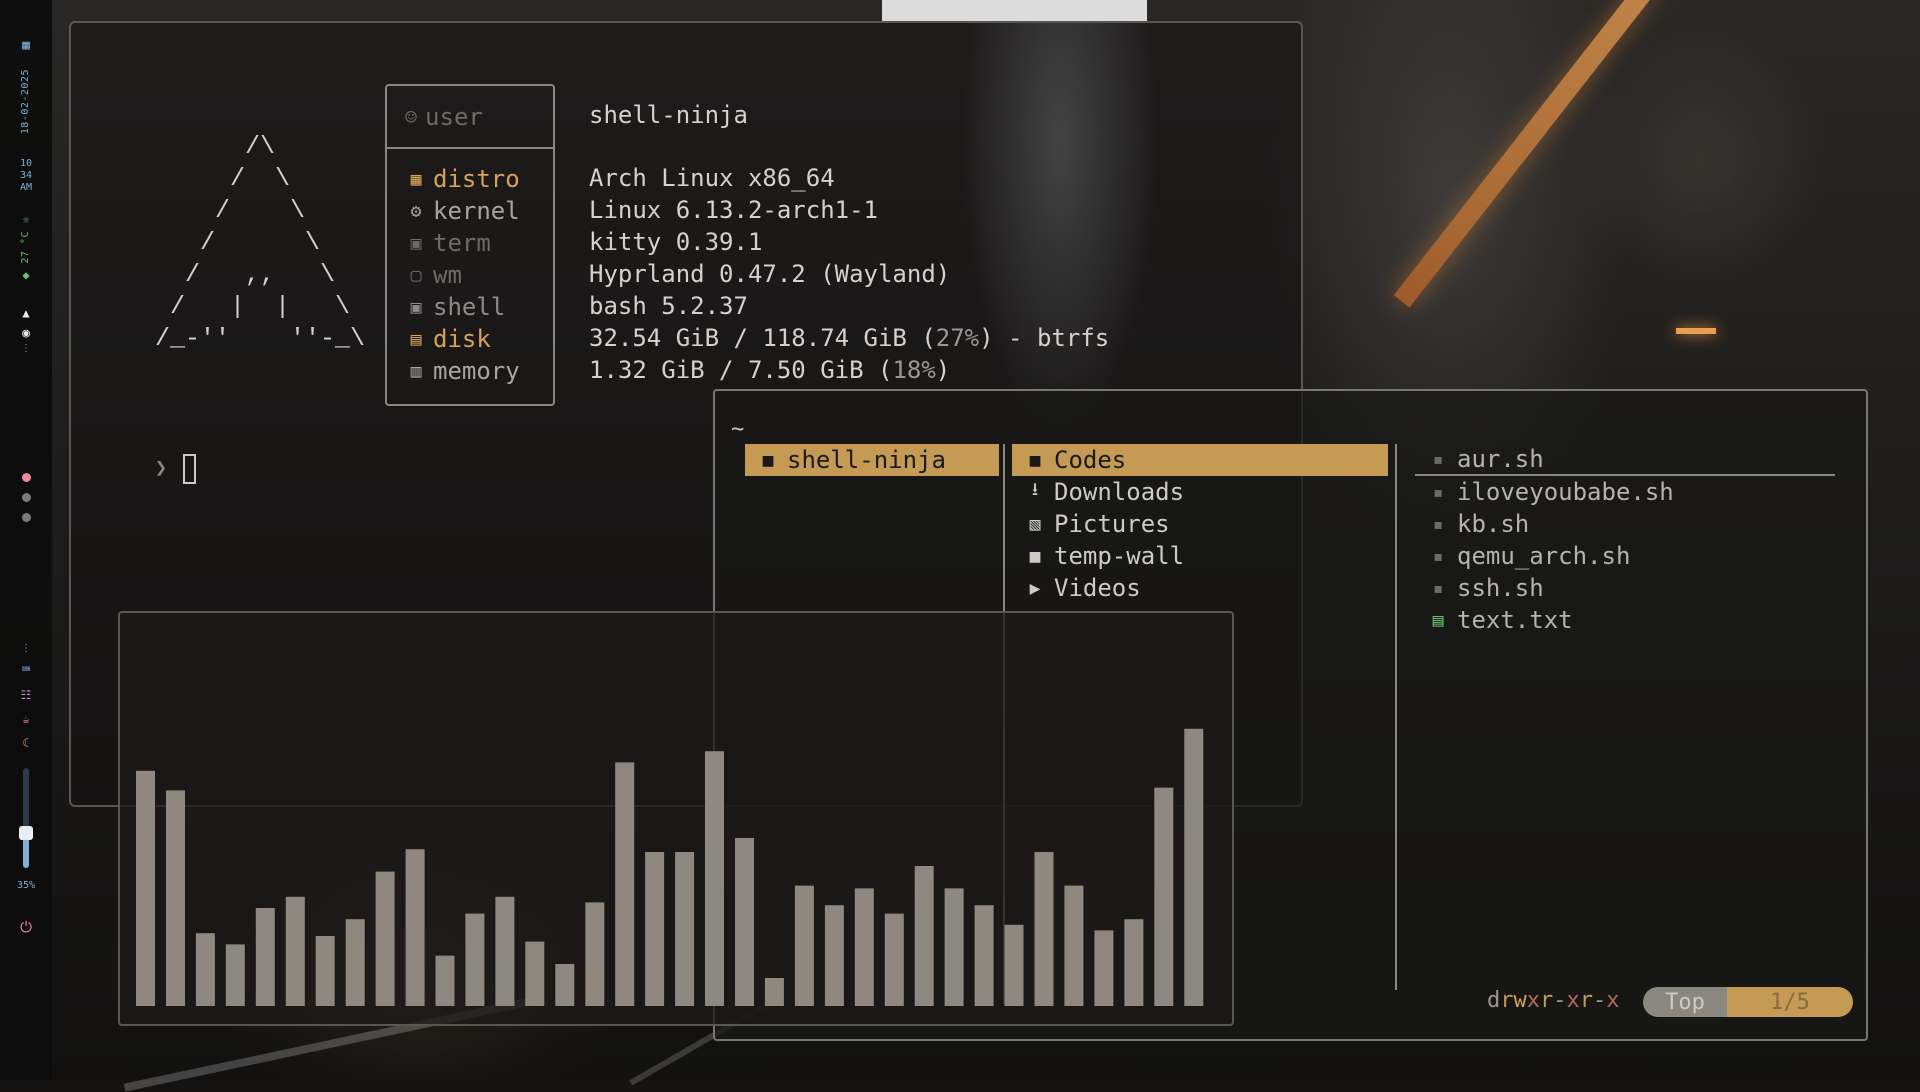  Describe the element at coordinates (25, 743) in the screenshot. I see `moon-icon: ☾` at that location.